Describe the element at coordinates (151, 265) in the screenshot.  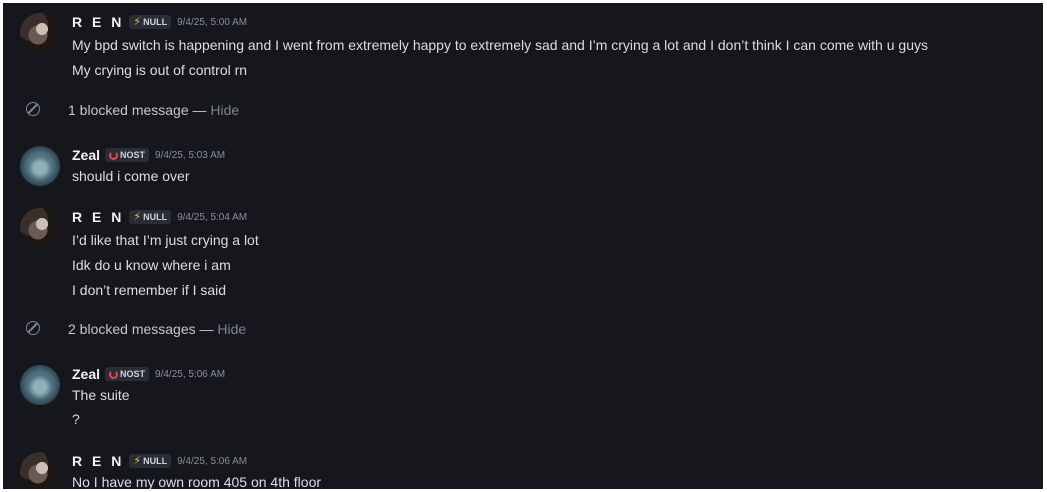
I see `message-text: Idk do u know where i am` at that location.